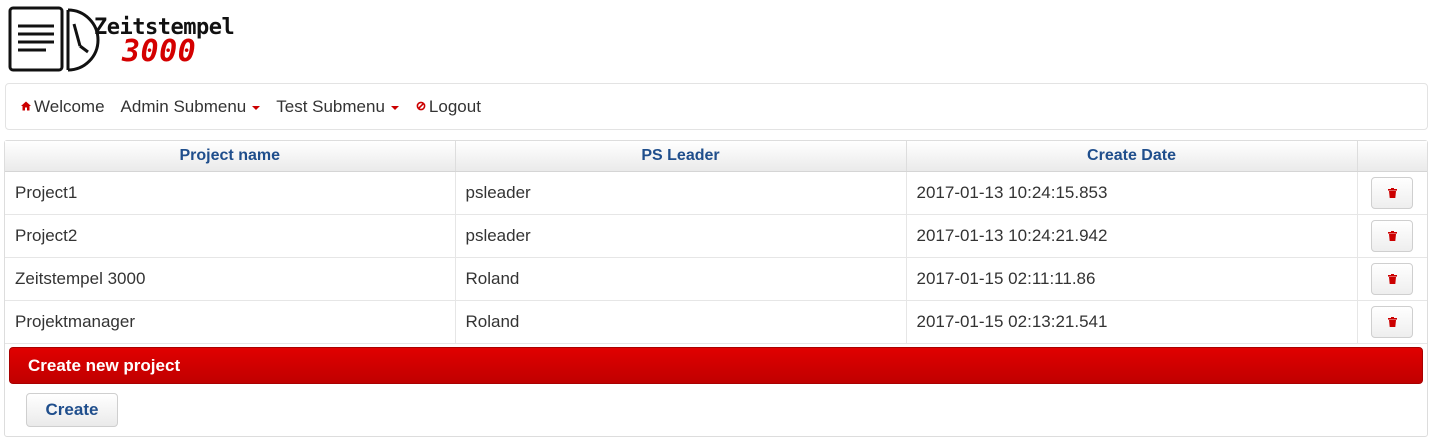 Image resolution: width=1431 pixels, height=446 pixels. Describe the element at coordinates (1132, 322) in the screenshot. I see `create-date-cell: 2017-01-15 02:13:21.541` at that location.